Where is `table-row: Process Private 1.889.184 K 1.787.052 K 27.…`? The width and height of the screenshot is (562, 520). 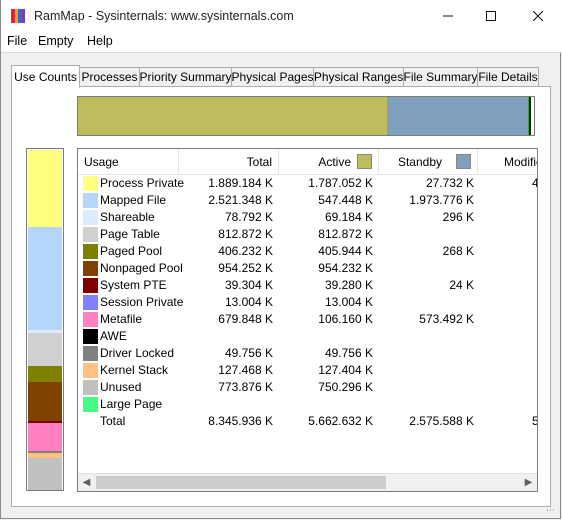 table-row: Process Private 1.889.184 K 1.787.052 K 27.… is located at coordinates (307, 183).